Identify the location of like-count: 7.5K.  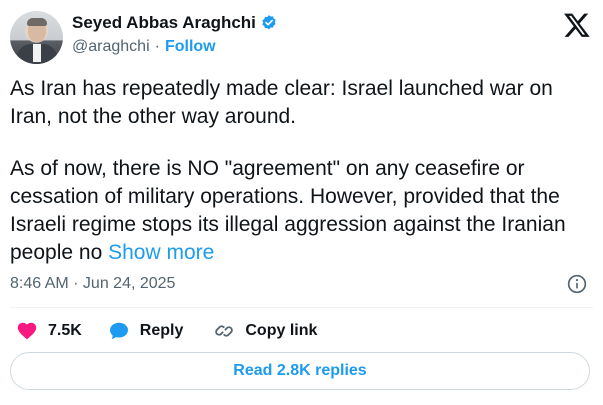
(65, 330).